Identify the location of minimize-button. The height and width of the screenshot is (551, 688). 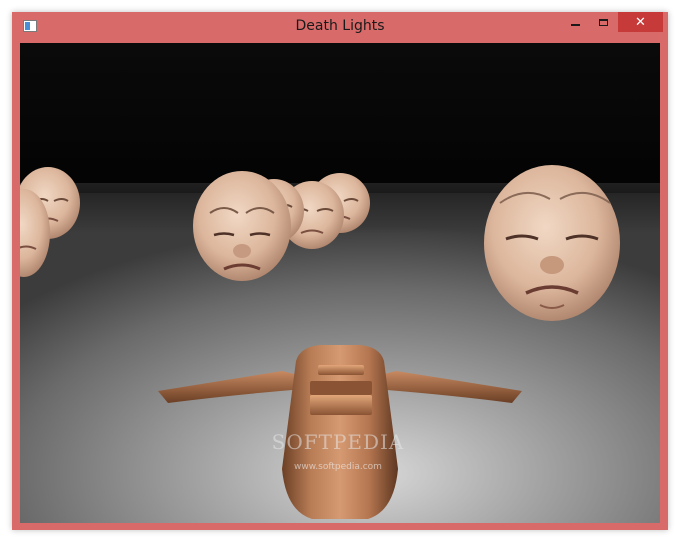
(575, 22).